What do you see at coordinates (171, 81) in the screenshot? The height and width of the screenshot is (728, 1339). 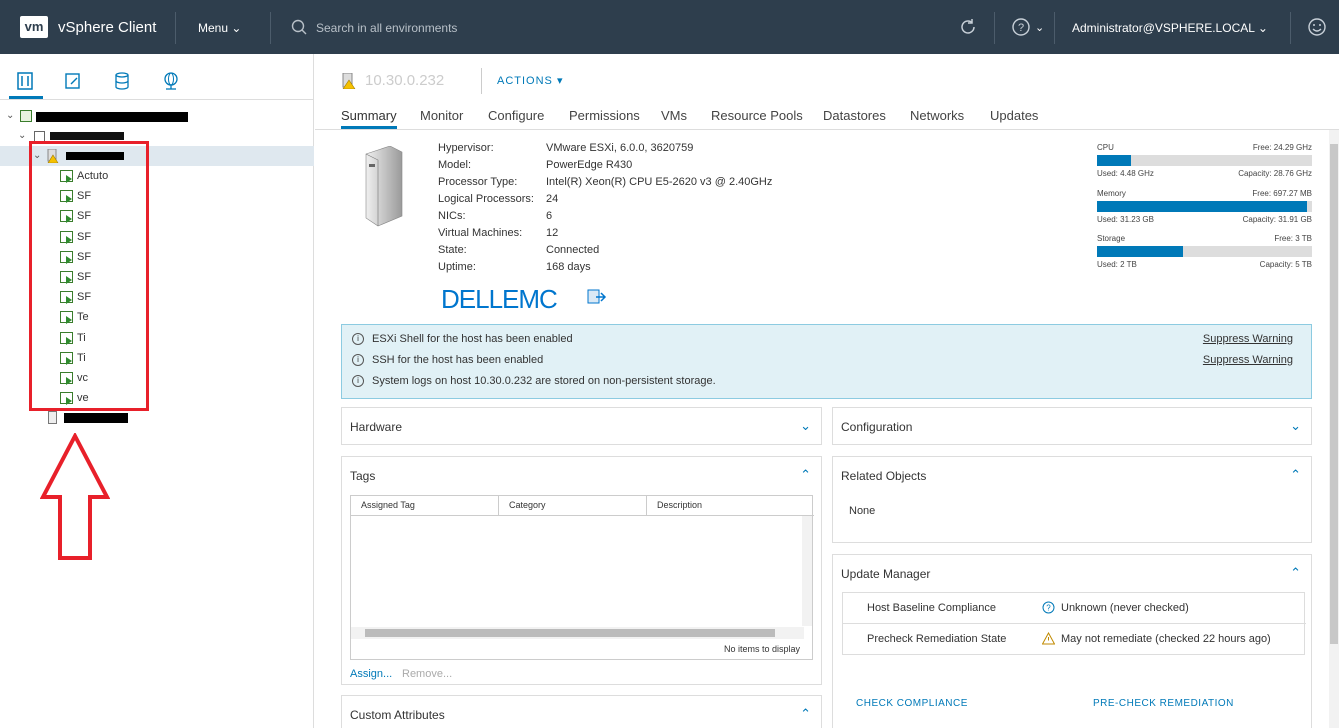 I see `networking-icon` at bounding box center [171, 81].